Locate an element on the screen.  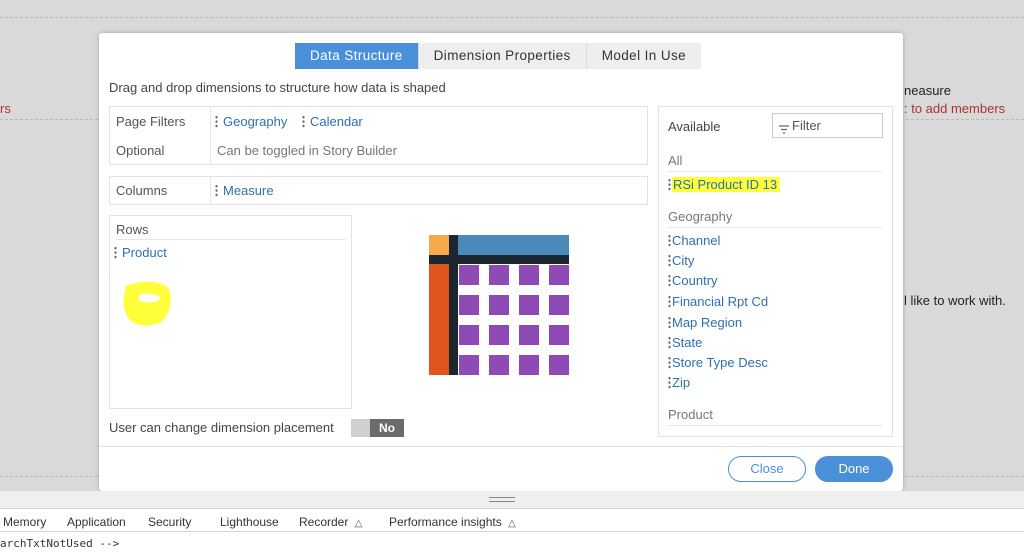
devtools-tab-security: Security is located at coordinates (169, 522).